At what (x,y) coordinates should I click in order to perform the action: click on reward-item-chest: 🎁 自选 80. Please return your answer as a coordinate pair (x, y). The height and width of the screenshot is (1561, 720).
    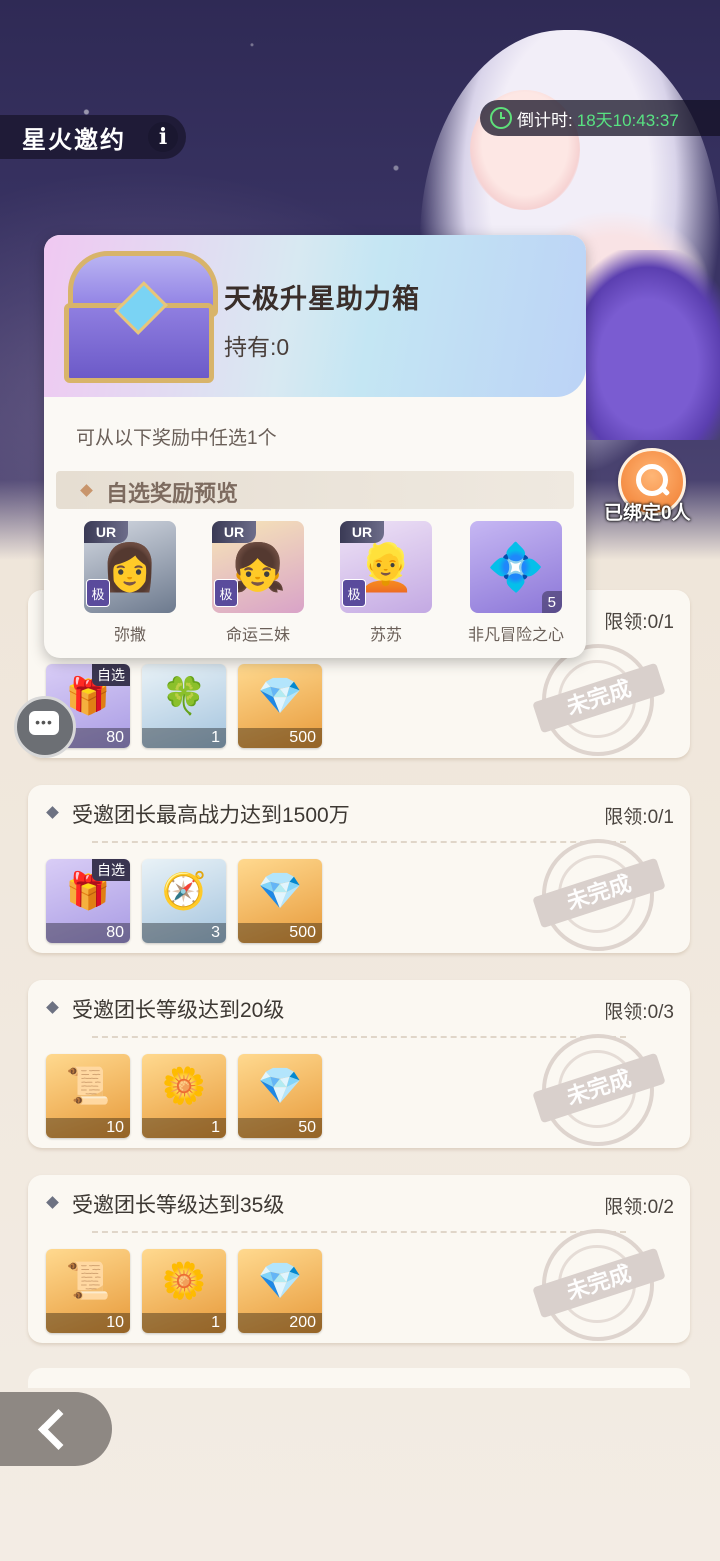
    Looking at the image, I should click on (88, 901).